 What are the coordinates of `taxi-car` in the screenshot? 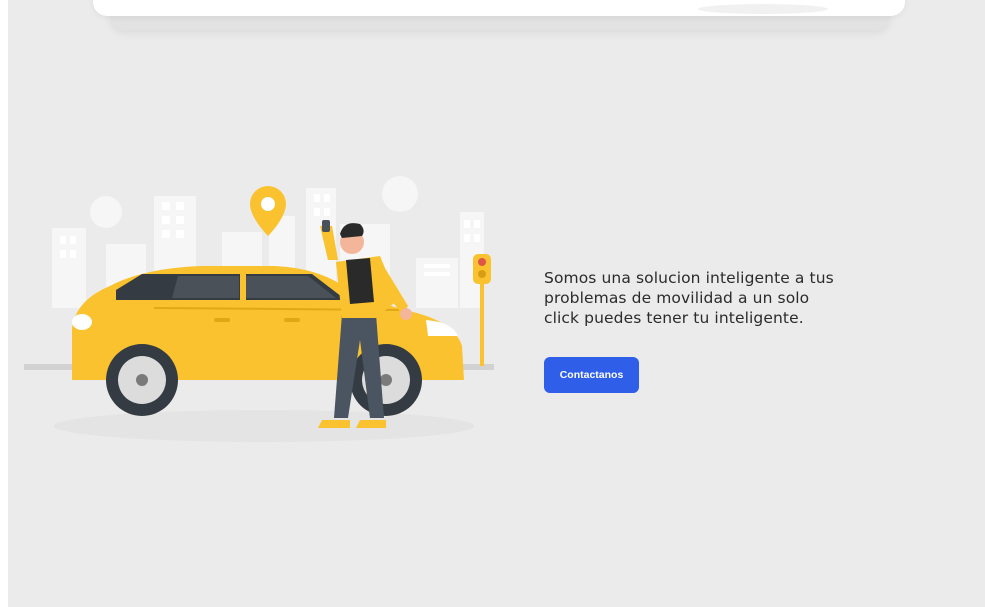 It's located at (268, 341).